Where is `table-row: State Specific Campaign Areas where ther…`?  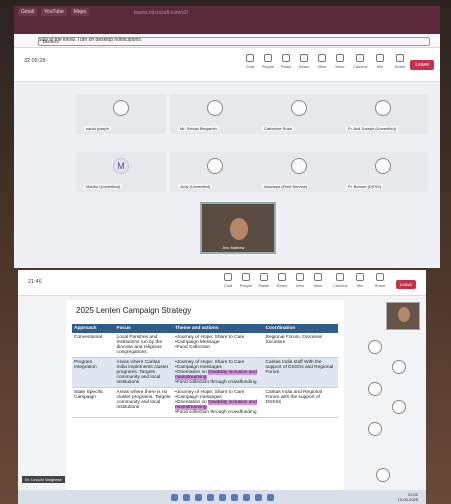
table-row: State Specific Campaign Areas where ther… is located at coordinates (205, 402).